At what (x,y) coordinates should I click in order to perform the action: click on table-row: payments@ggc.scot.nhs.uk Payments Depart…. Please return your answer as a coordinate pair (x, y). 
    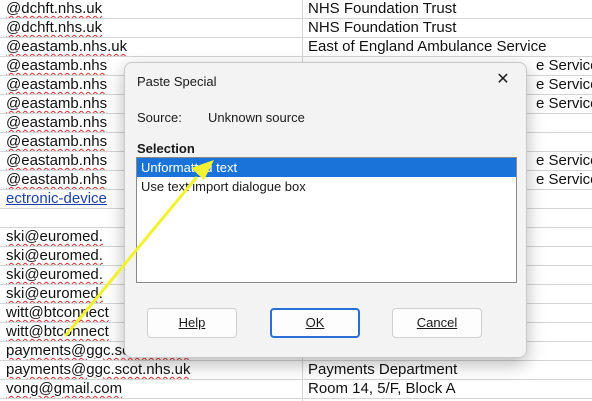
    Looking at the image, I should click on (296, 370).